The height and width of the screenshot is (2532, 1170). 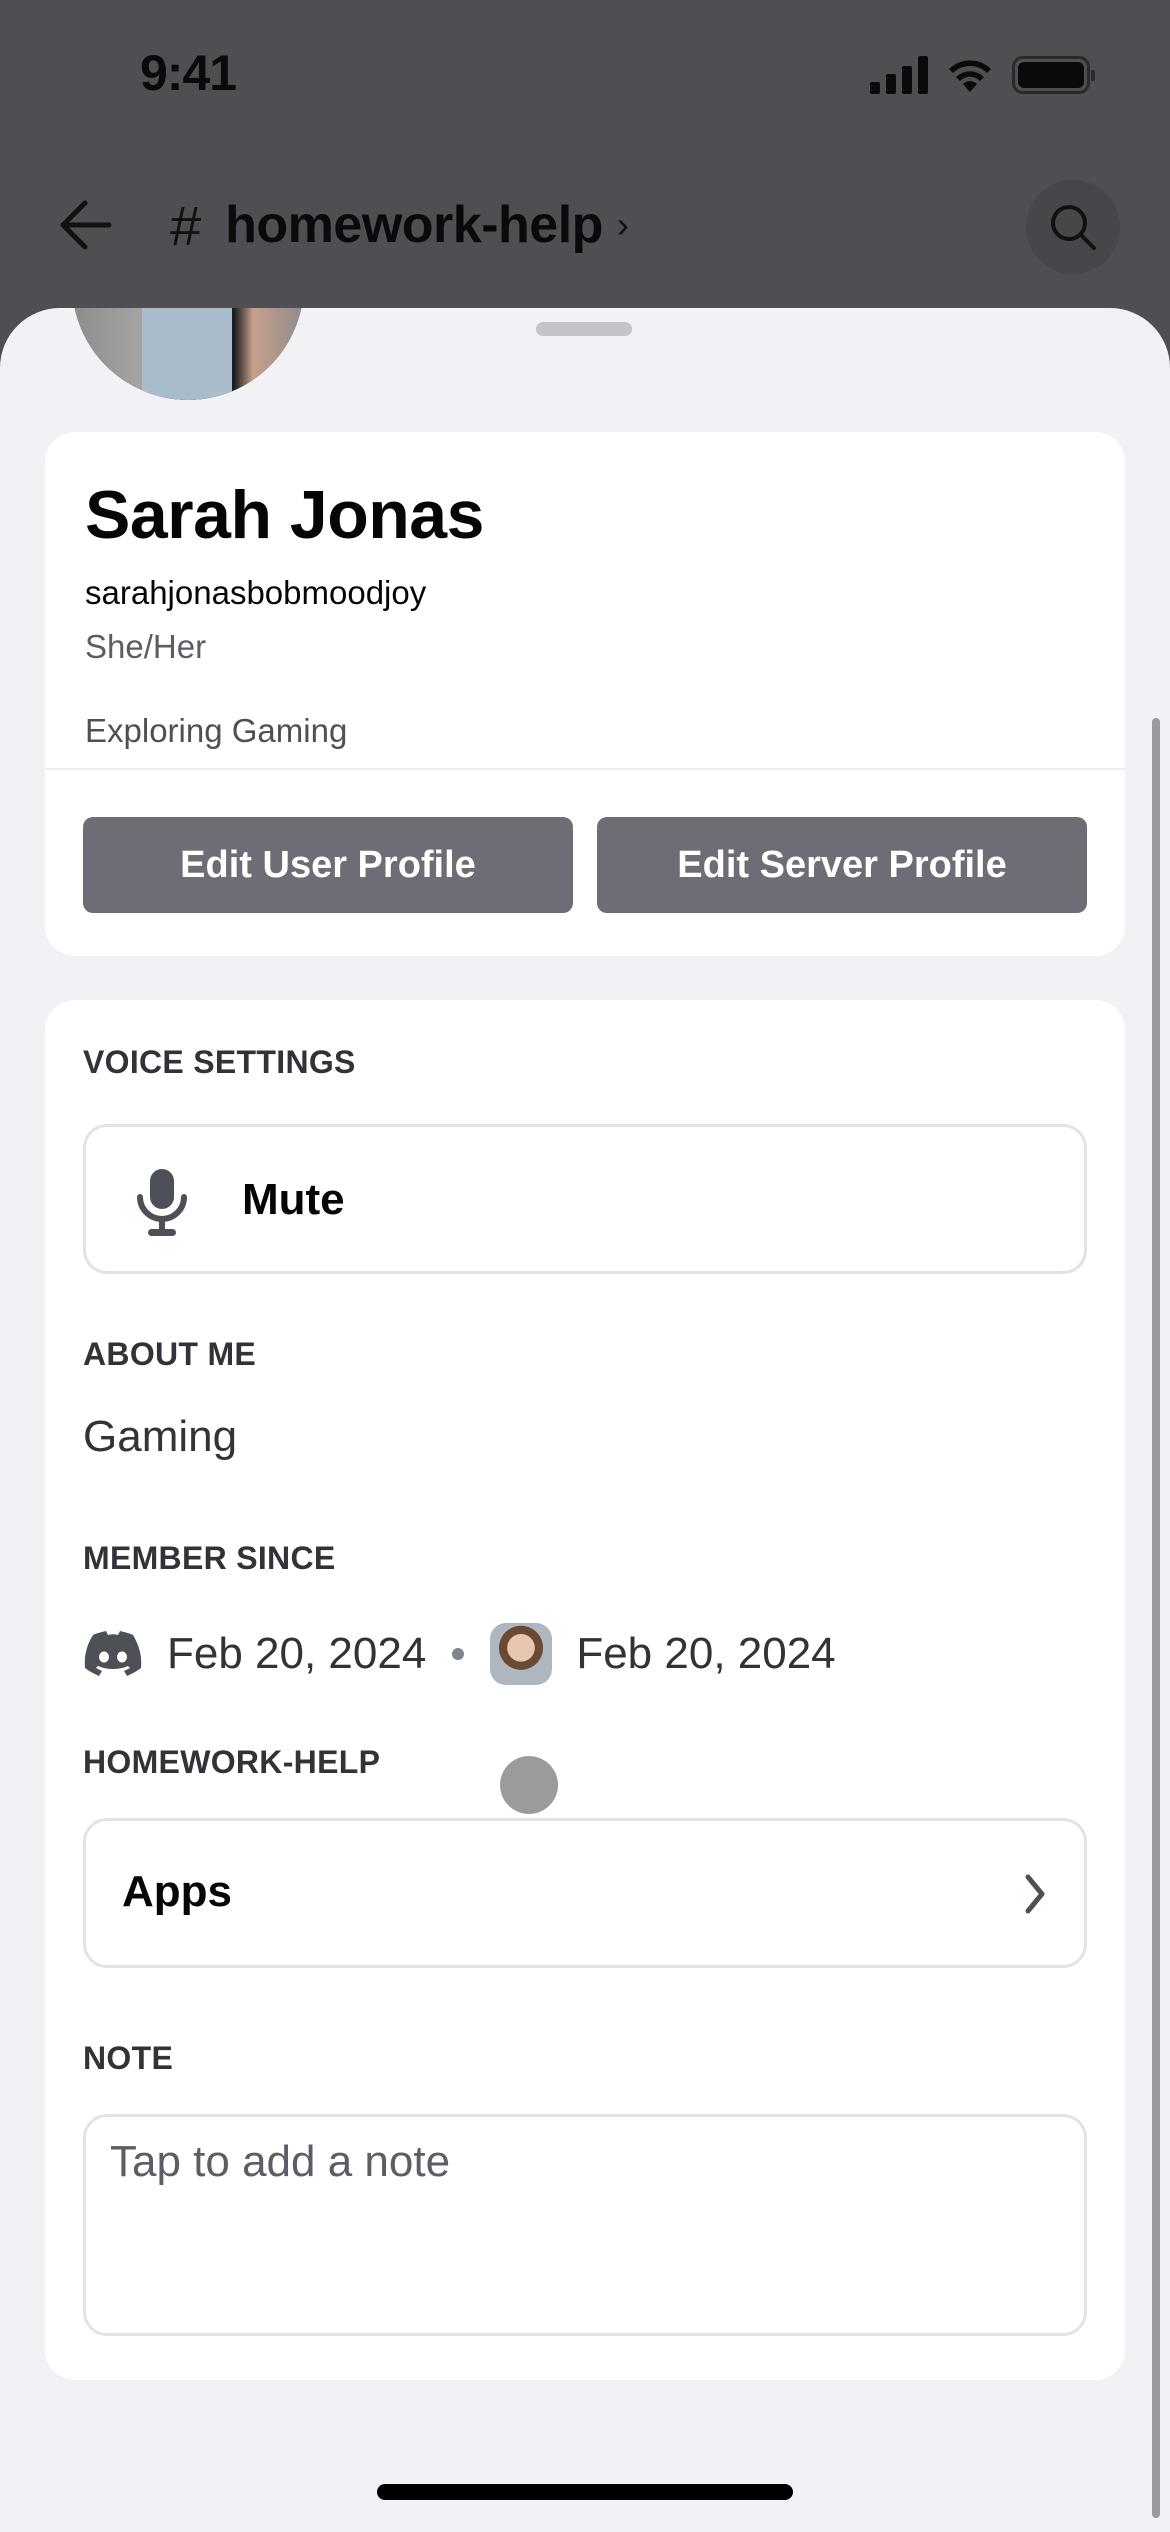 I want to click on arrow-left-icon, so click(x=86, y=225).